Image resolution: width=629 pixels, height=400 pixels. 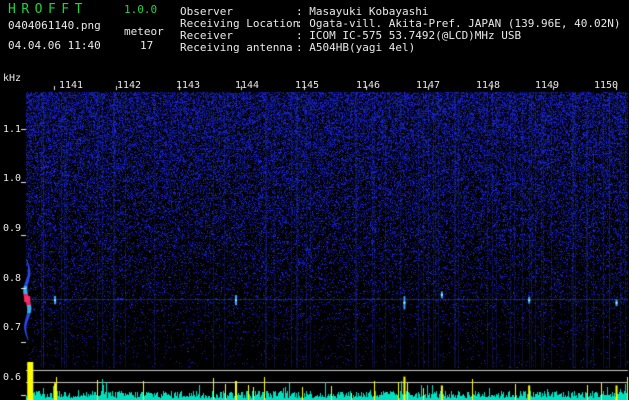 What do you see at coordinates (12, 228) in the screenshot?
I see `y-tick-label: 0.9` at bounding box center [12, 228].